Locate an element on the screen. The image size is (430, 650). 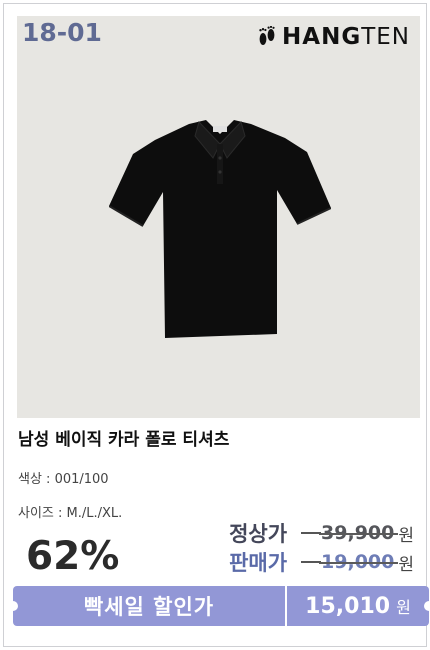
footprint-icon is located at coordinates (267, 35).